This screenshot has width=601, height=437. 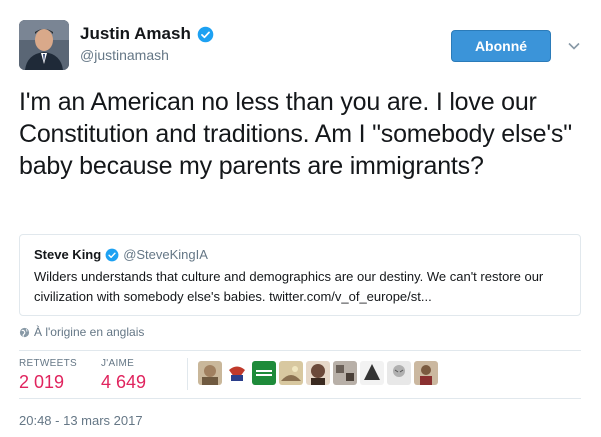 I want to click on quoted-display-name: Steve King, so click(x=68, y=254).